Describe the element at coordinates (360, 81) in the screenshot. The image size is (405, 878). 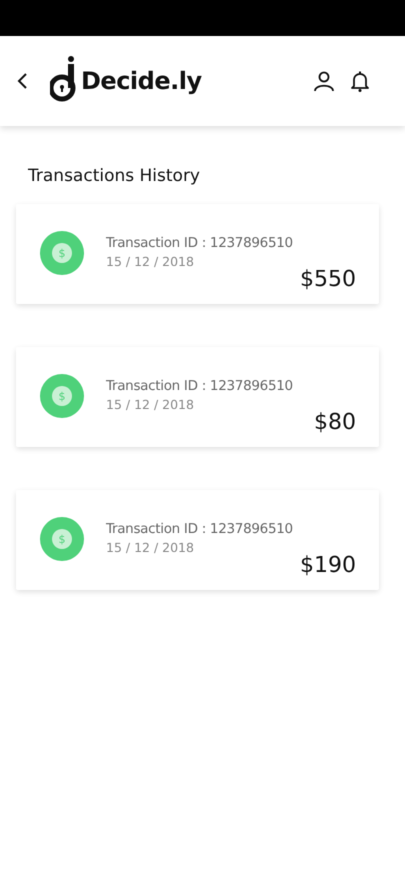
I see `notification-icon` at that location.